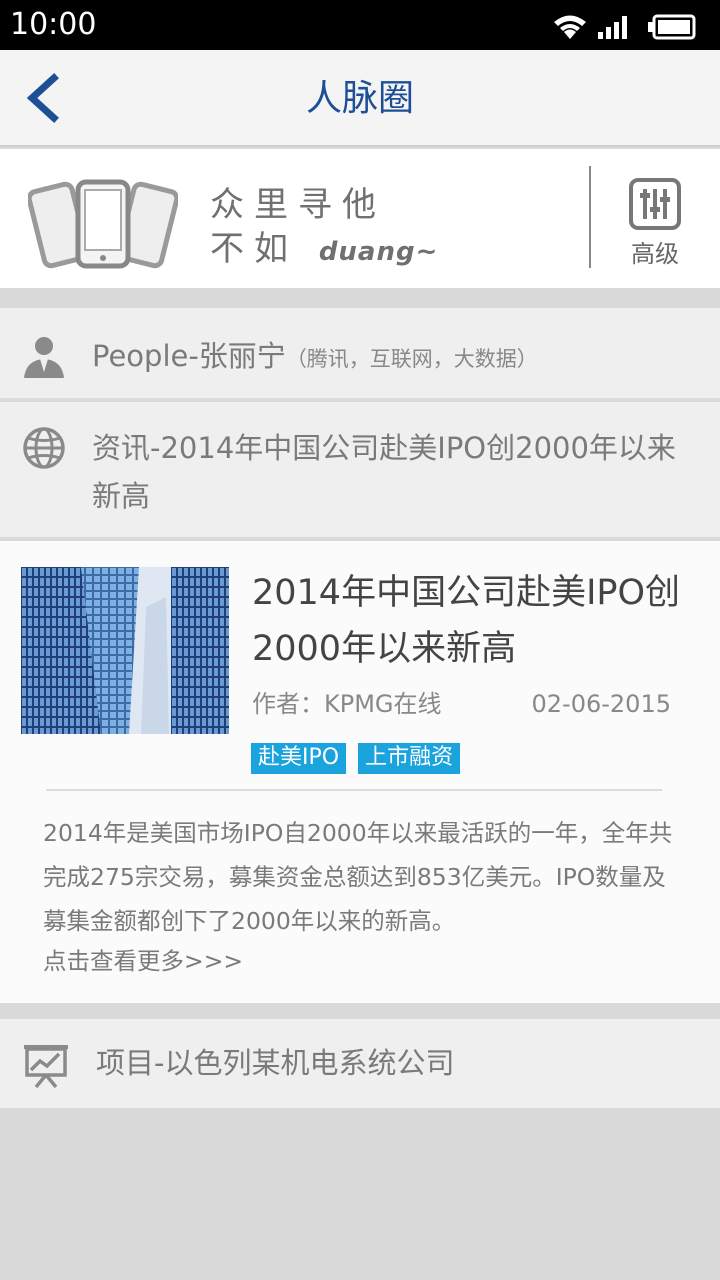 This screenshot has height=1280, width=720. Describe the element at coordinates (590, 217) in the screenshot. I see `divider` at that location.